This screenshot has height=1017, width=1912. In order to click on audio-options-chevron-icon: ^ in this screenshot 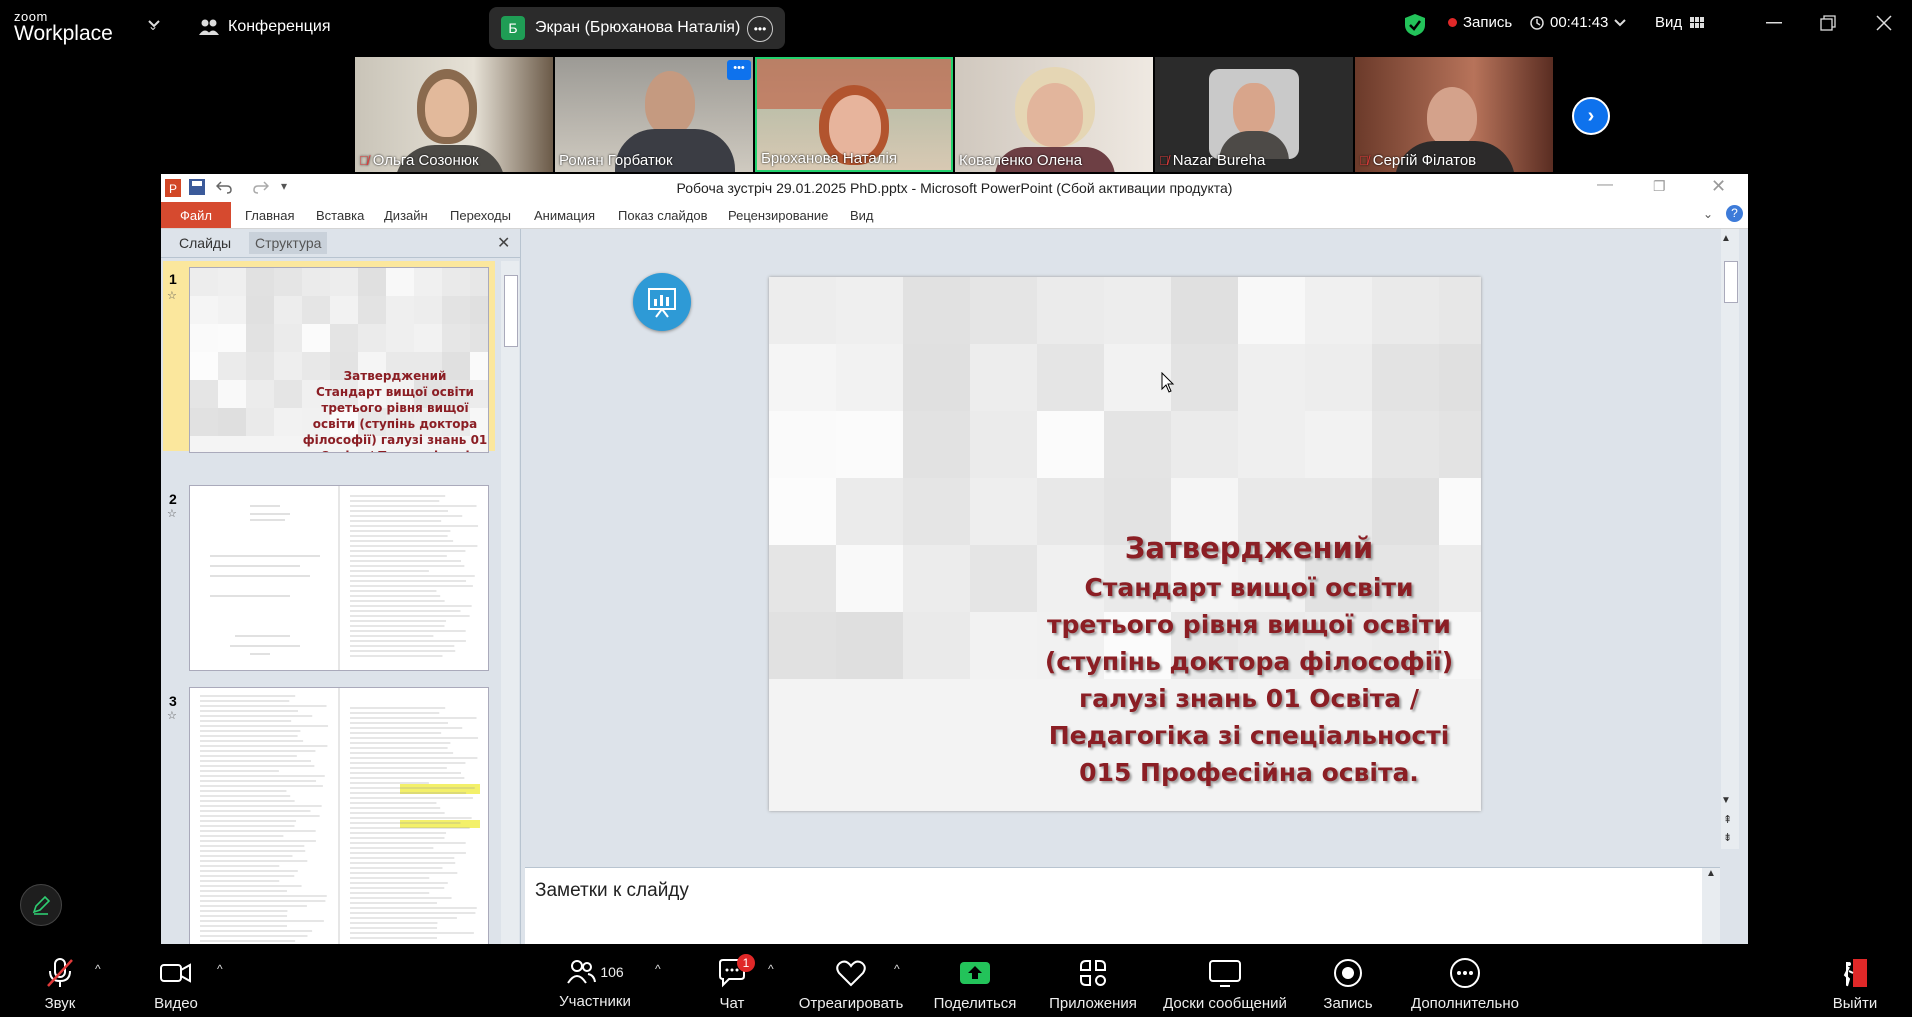, I will do `click(98, 969)`.